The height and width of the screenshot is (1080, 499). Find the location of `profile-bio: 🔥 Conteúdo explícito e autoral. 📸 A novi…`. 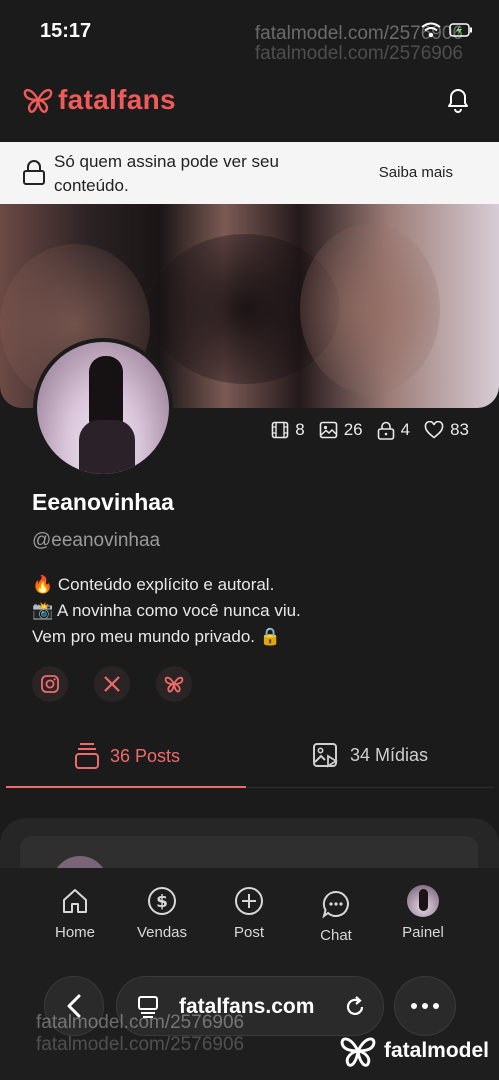

profile-bio: 🔥 Conteúdo explícito e autoral. 📸 A novi… is located at coordinates (166, 611).